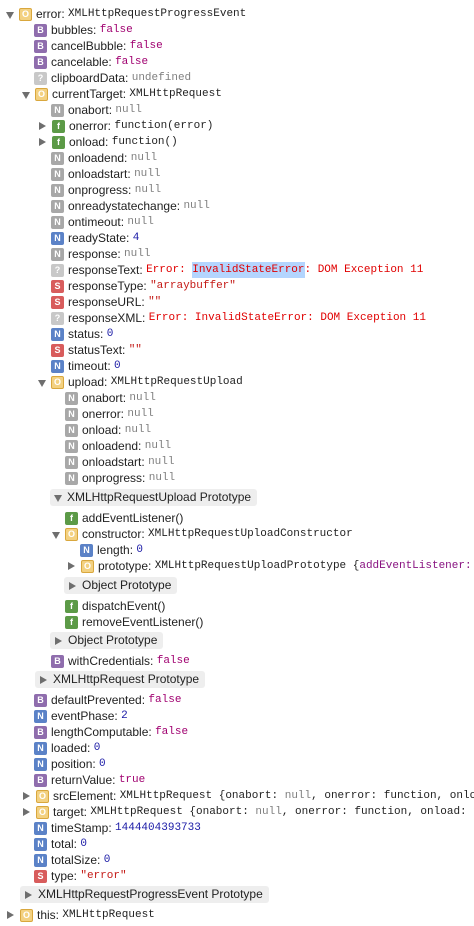 The height and width of the screenshot is (926, 474). Describe the element at coordinates (98, 46) in the screenshot. I see `tree-node-cancelBubble: B cancelBubble: false` at that location.